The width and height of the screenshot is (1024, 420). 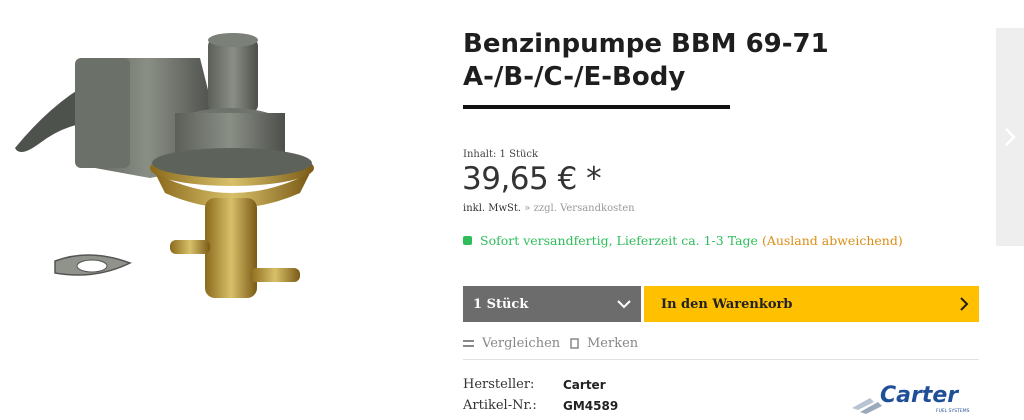 I want to click on delivery-note: (Ausland abweichend), so click(x=832, y=240).